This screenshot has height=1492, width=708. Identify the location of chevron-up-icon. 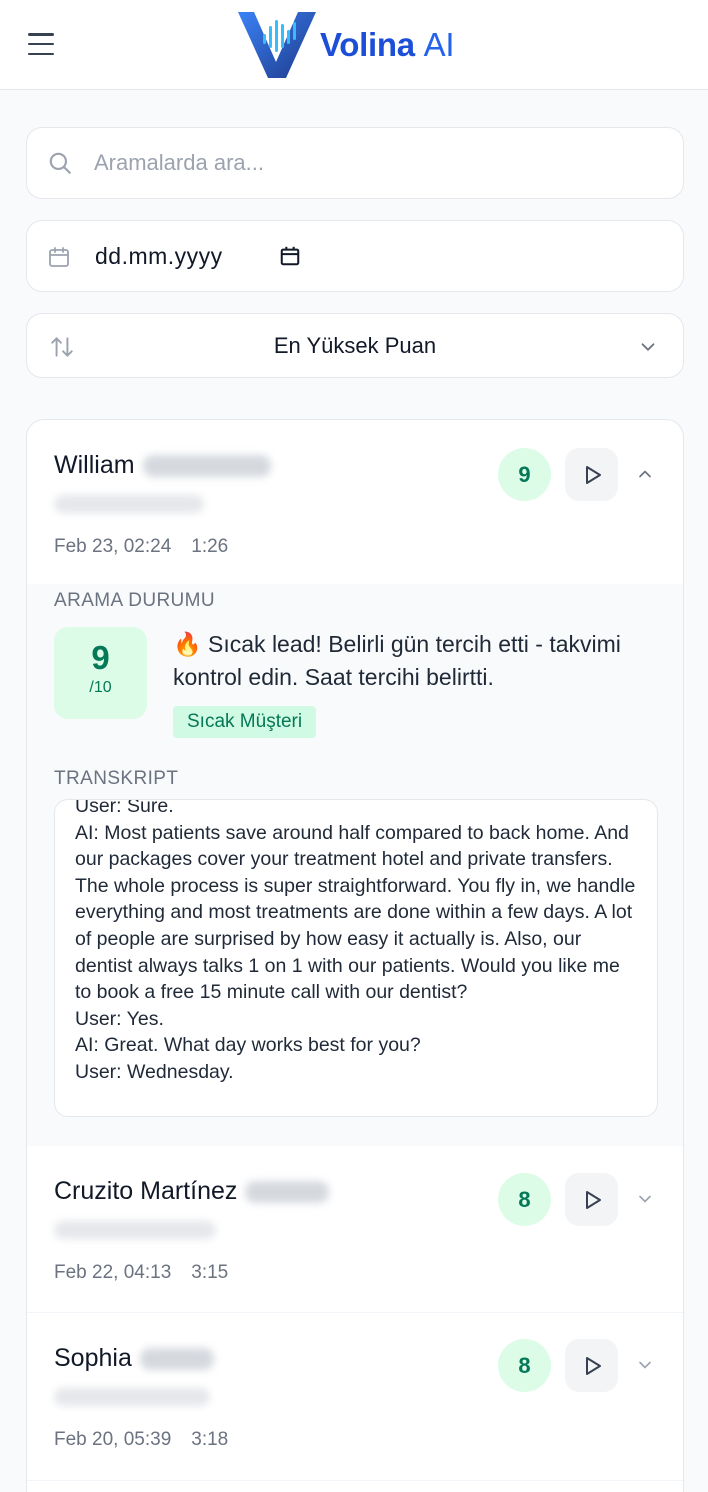
(645, 474).